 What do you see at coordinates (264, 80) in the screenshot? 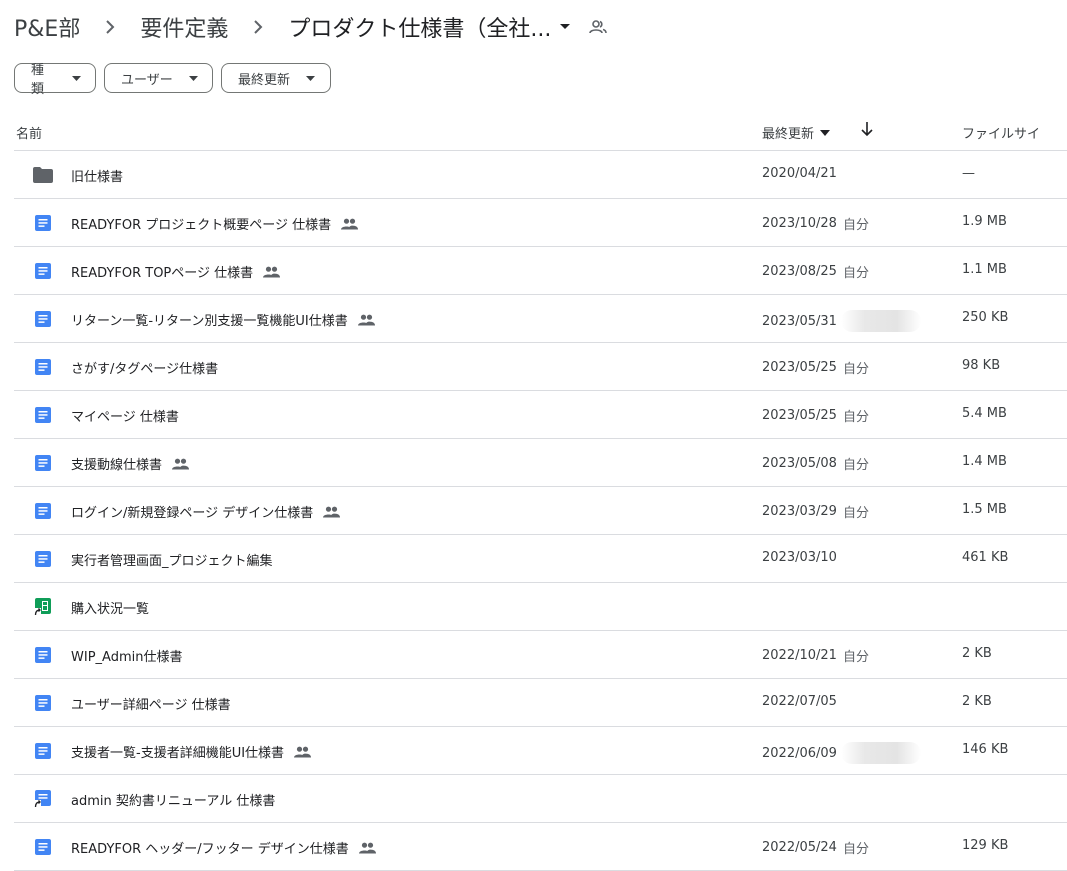
I see `filter-label: 最終更新` at bounding box center [264, 80].